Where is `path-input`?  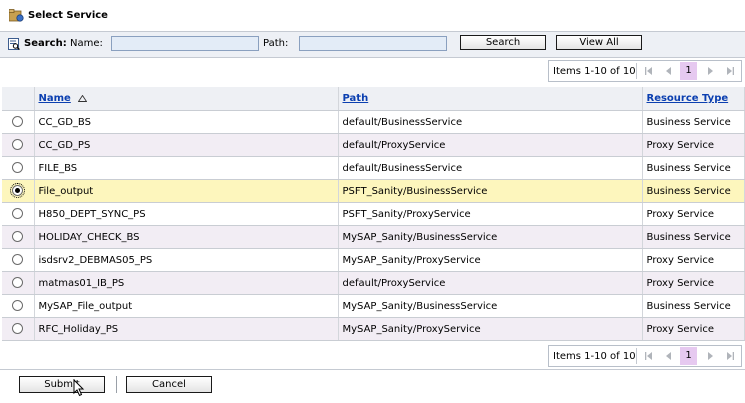 path-input is located at coordinates (373, 43).